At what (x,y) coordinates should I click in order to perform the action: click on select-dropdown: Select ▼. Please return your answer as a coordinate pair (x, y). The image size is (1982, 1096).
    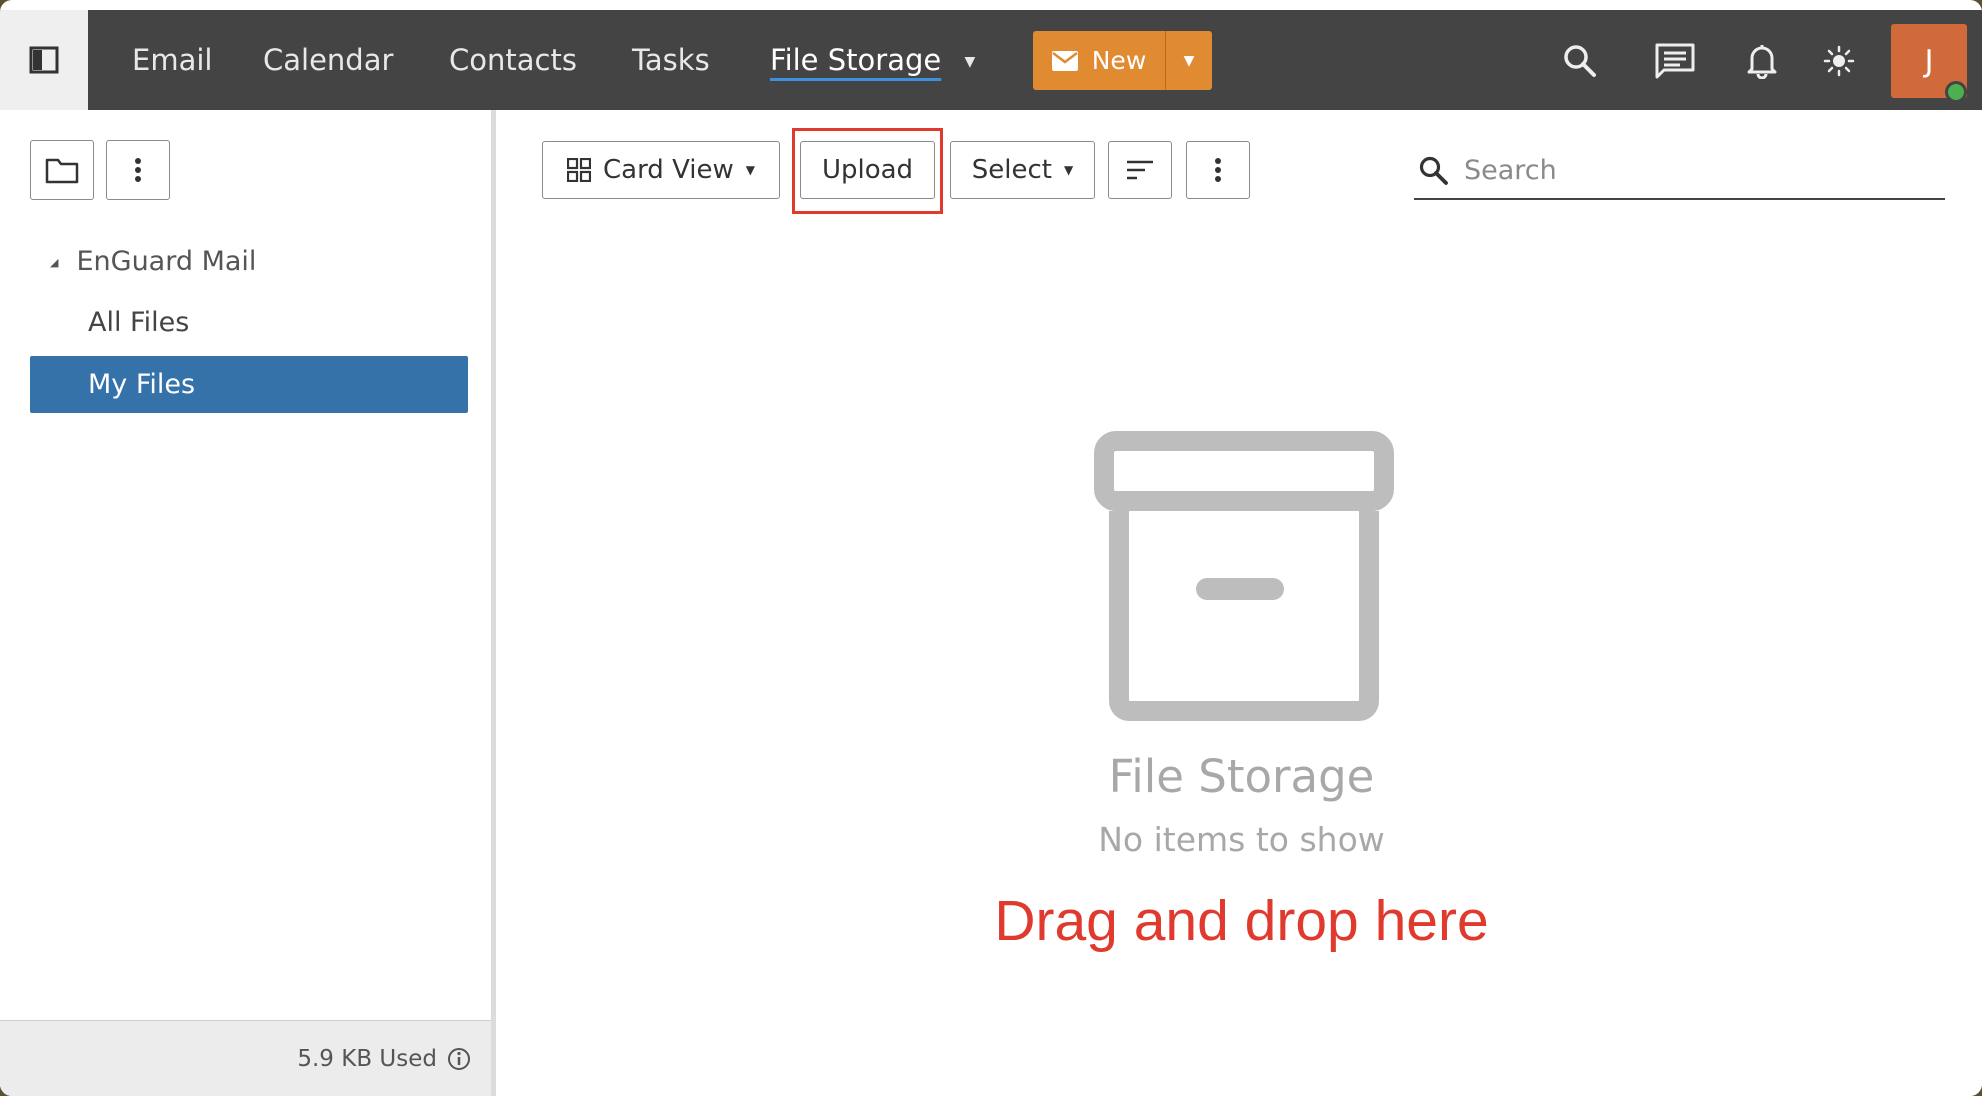
    Looking at the image, I should click on (1022, 170).